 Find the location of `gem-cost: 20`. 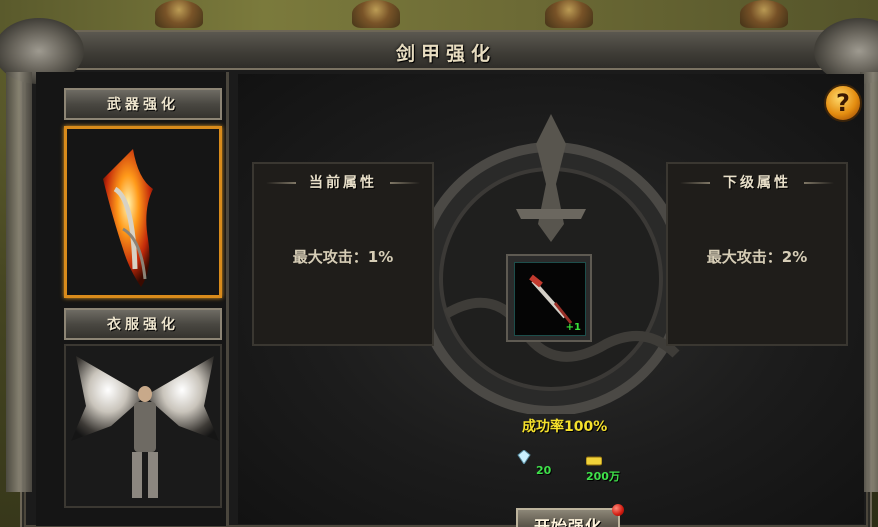

gem-cost: 20 is located at coordinates (544, 470).